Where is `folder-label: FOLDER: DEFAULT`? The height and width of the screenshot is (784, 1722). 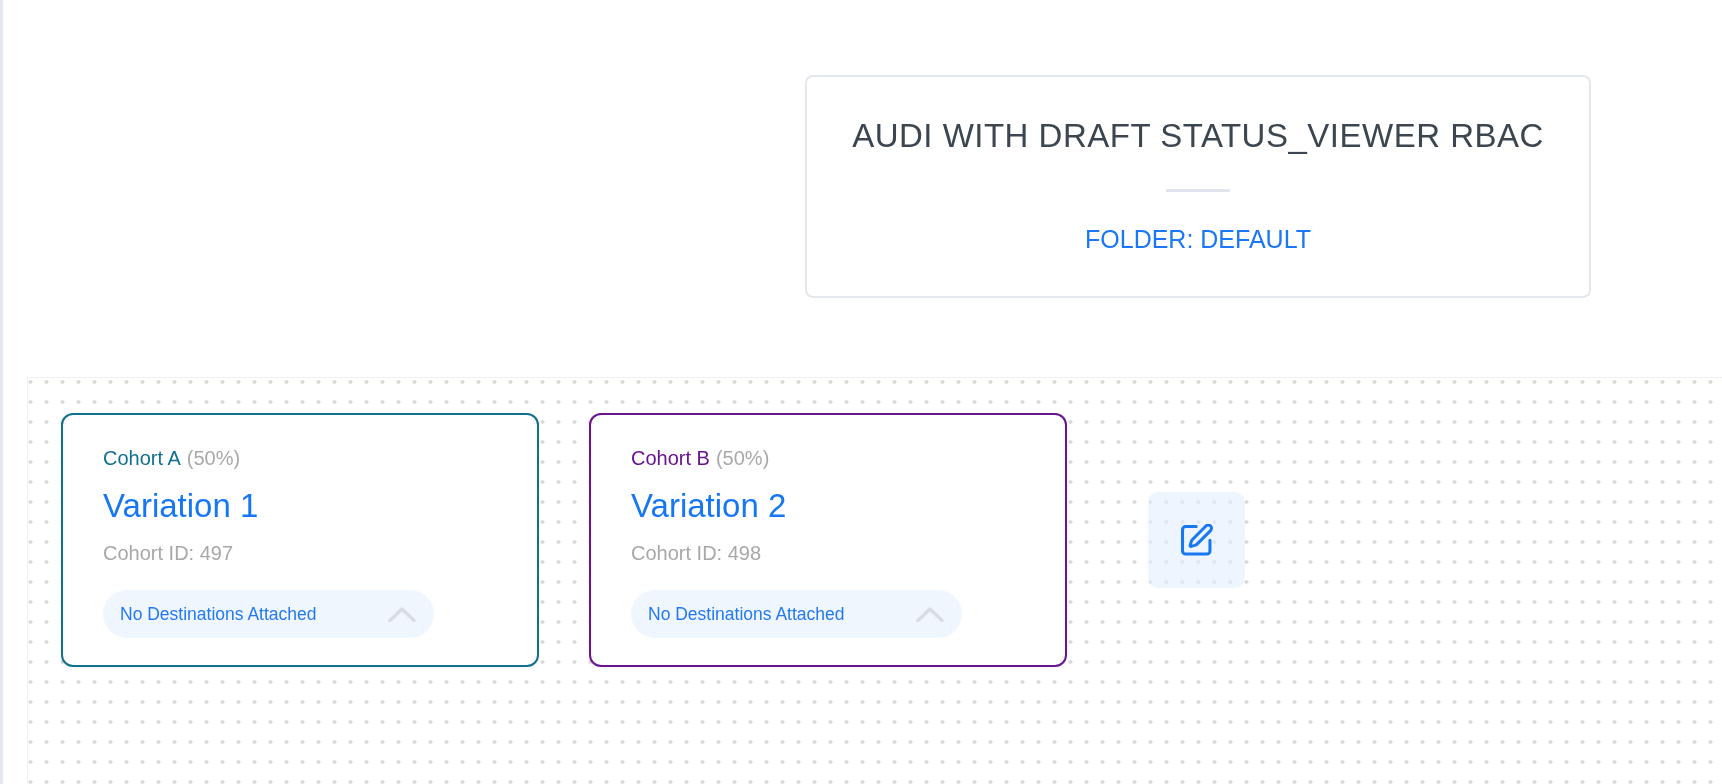
folder-label: FOLDER: DEFAULT is located at coordinates (1198, 239).